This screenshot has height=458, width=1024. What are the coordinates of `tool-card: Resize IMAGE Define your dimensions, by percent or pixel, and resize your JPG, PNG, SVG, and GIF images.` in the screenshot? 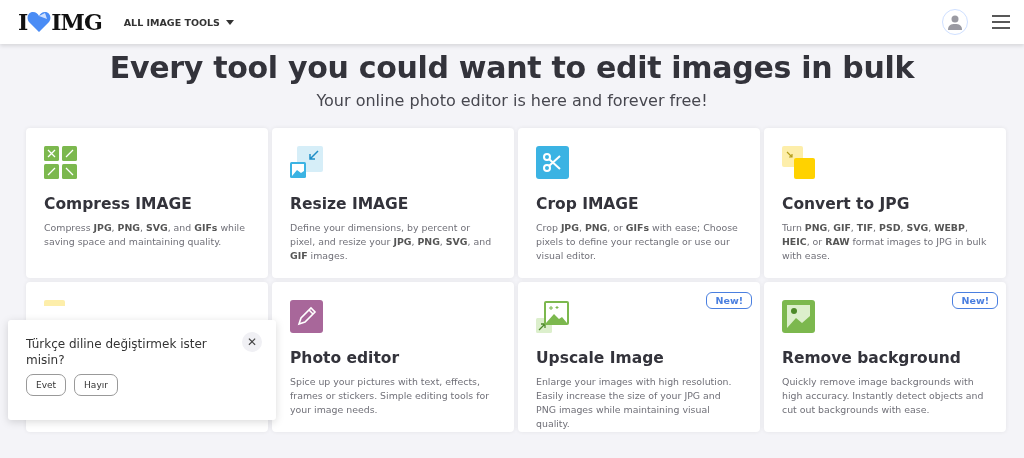 It's located at (393, 203).